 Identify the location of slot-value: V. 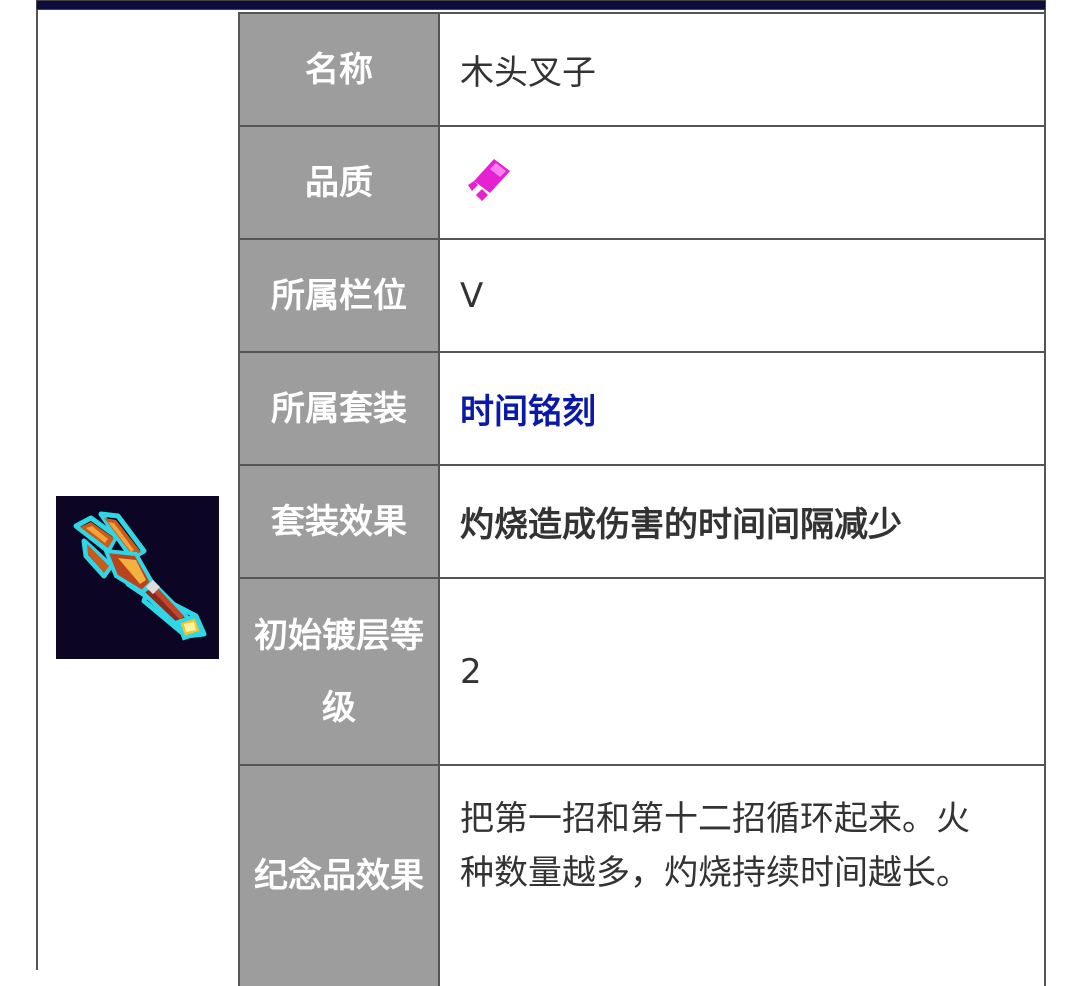
(743, 295).